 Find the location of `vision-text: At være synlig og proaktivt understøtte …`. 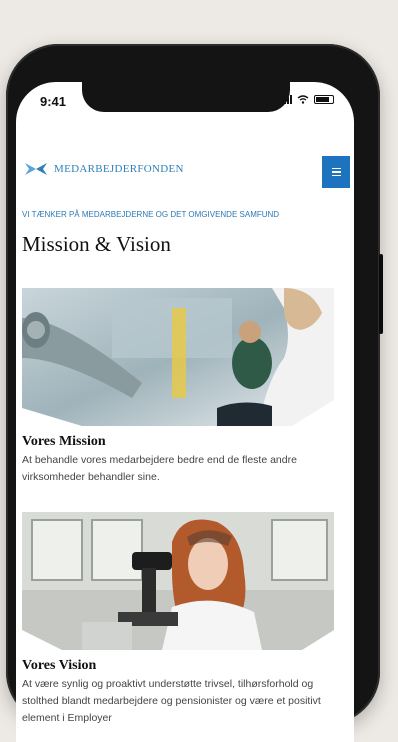

vision-text: At være synlig og proaktivt understøtte … is located at coordinates (171, 701).